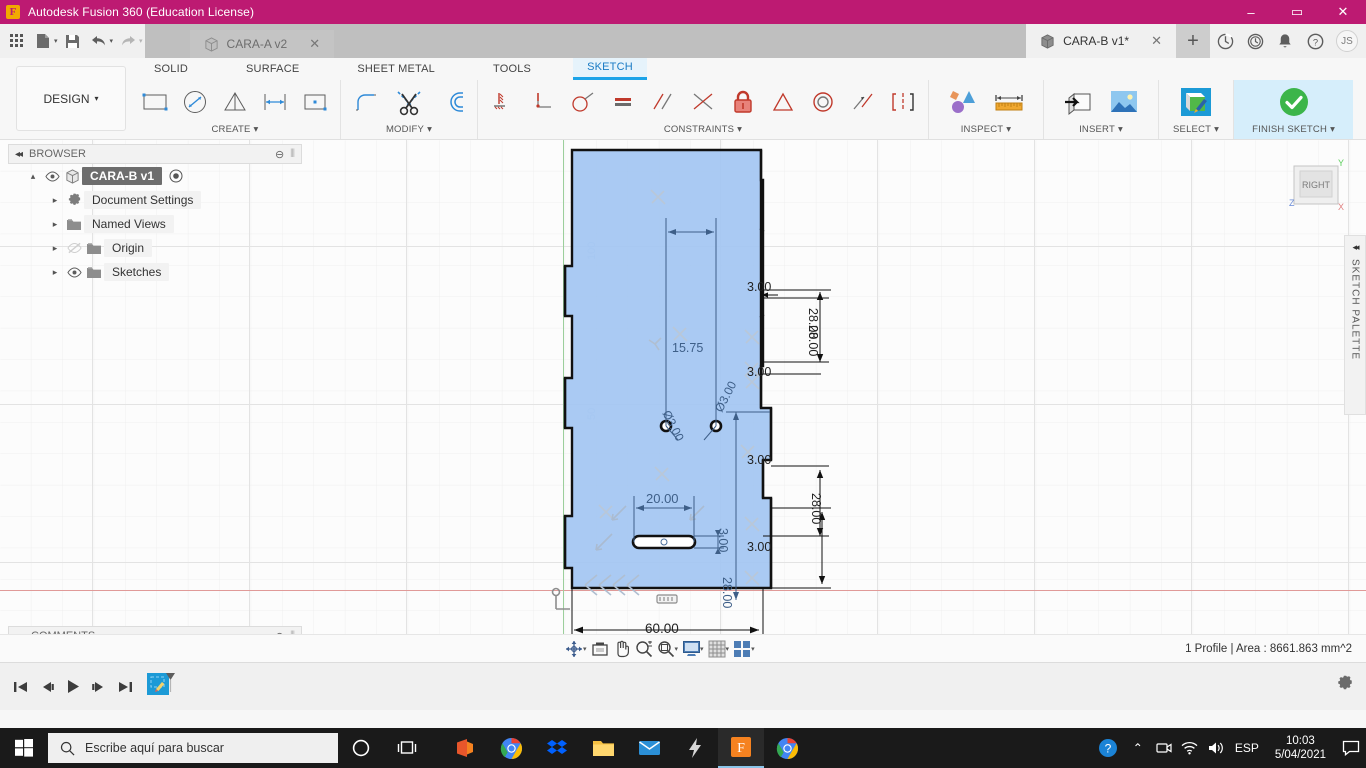 This screenshot has height=768, width=1366. What do you see at coordinates (155, 224) in the screenshot?
I see `browser-item-named-views: ▸ Named Views` at bounding box center [155, 224].